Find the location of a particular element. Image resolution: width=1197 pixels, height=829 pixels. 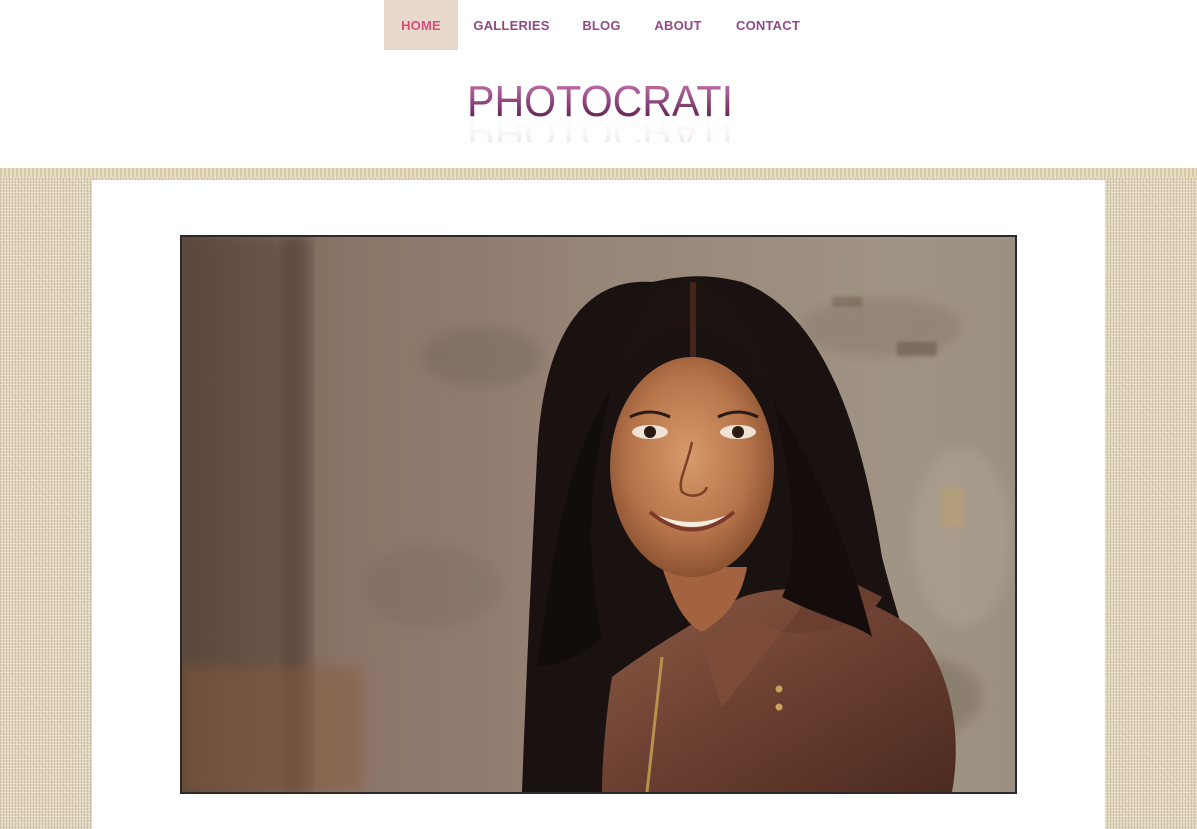

logo-reflection: PHOTOCRATI is located at coordinates (600, 125).